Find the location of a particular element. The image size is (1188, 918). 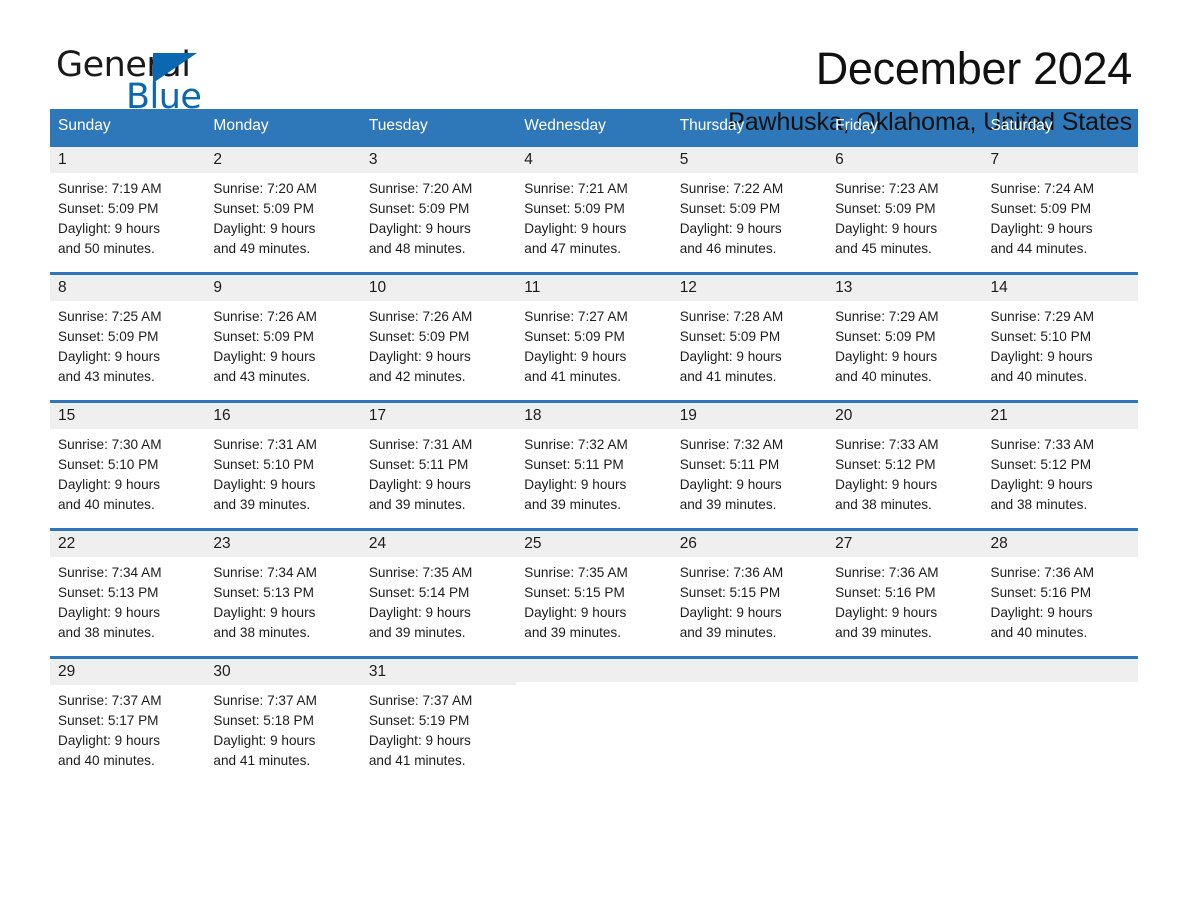

day-number: 7 is located at coordinates (1060, 160).